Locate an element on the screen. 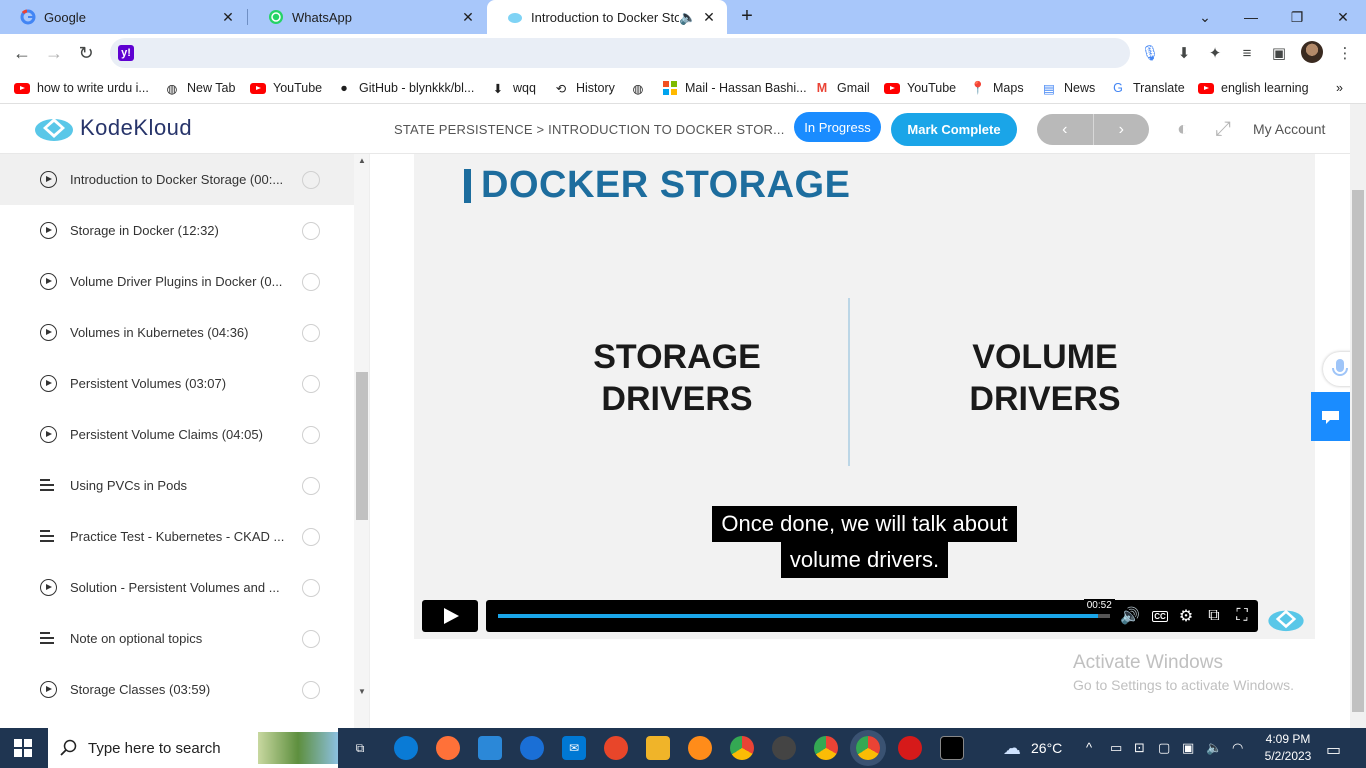 Image resolution: width=1366 pixels, height=768 pixels. chat-widget-button is located at coordinates (1330, 416).